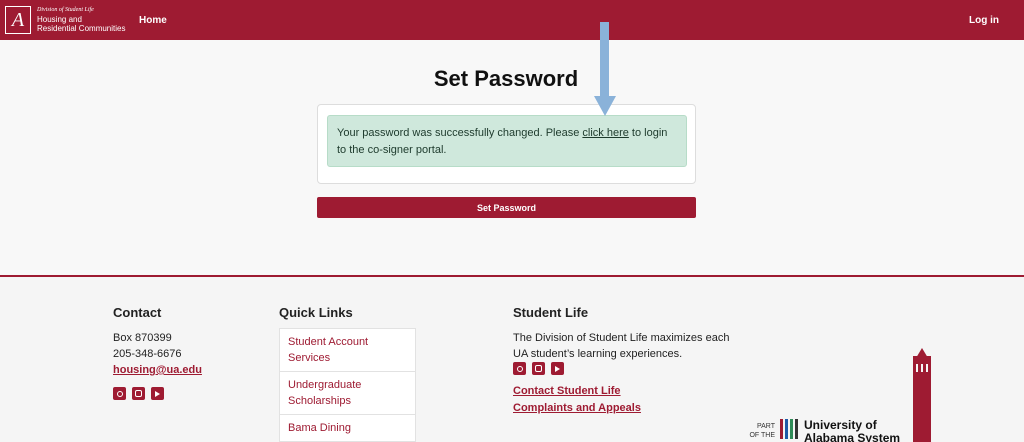 The image size is (1024, 442). What do you see at coordinates (147, 354) in the screenshot?
I see `contact-phone: 205-348-6676` at bounding box center [147, 354].